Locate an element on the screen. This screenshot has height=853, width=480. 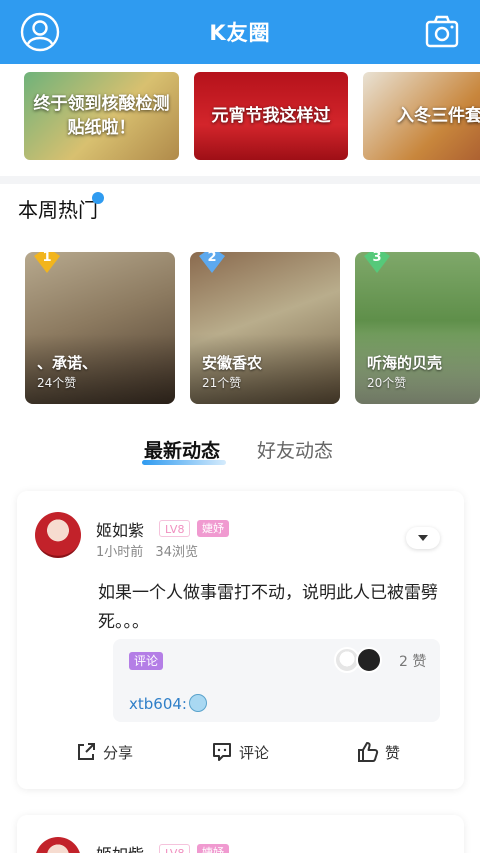
chevron-down-icon is located at coordinates (423, 538).